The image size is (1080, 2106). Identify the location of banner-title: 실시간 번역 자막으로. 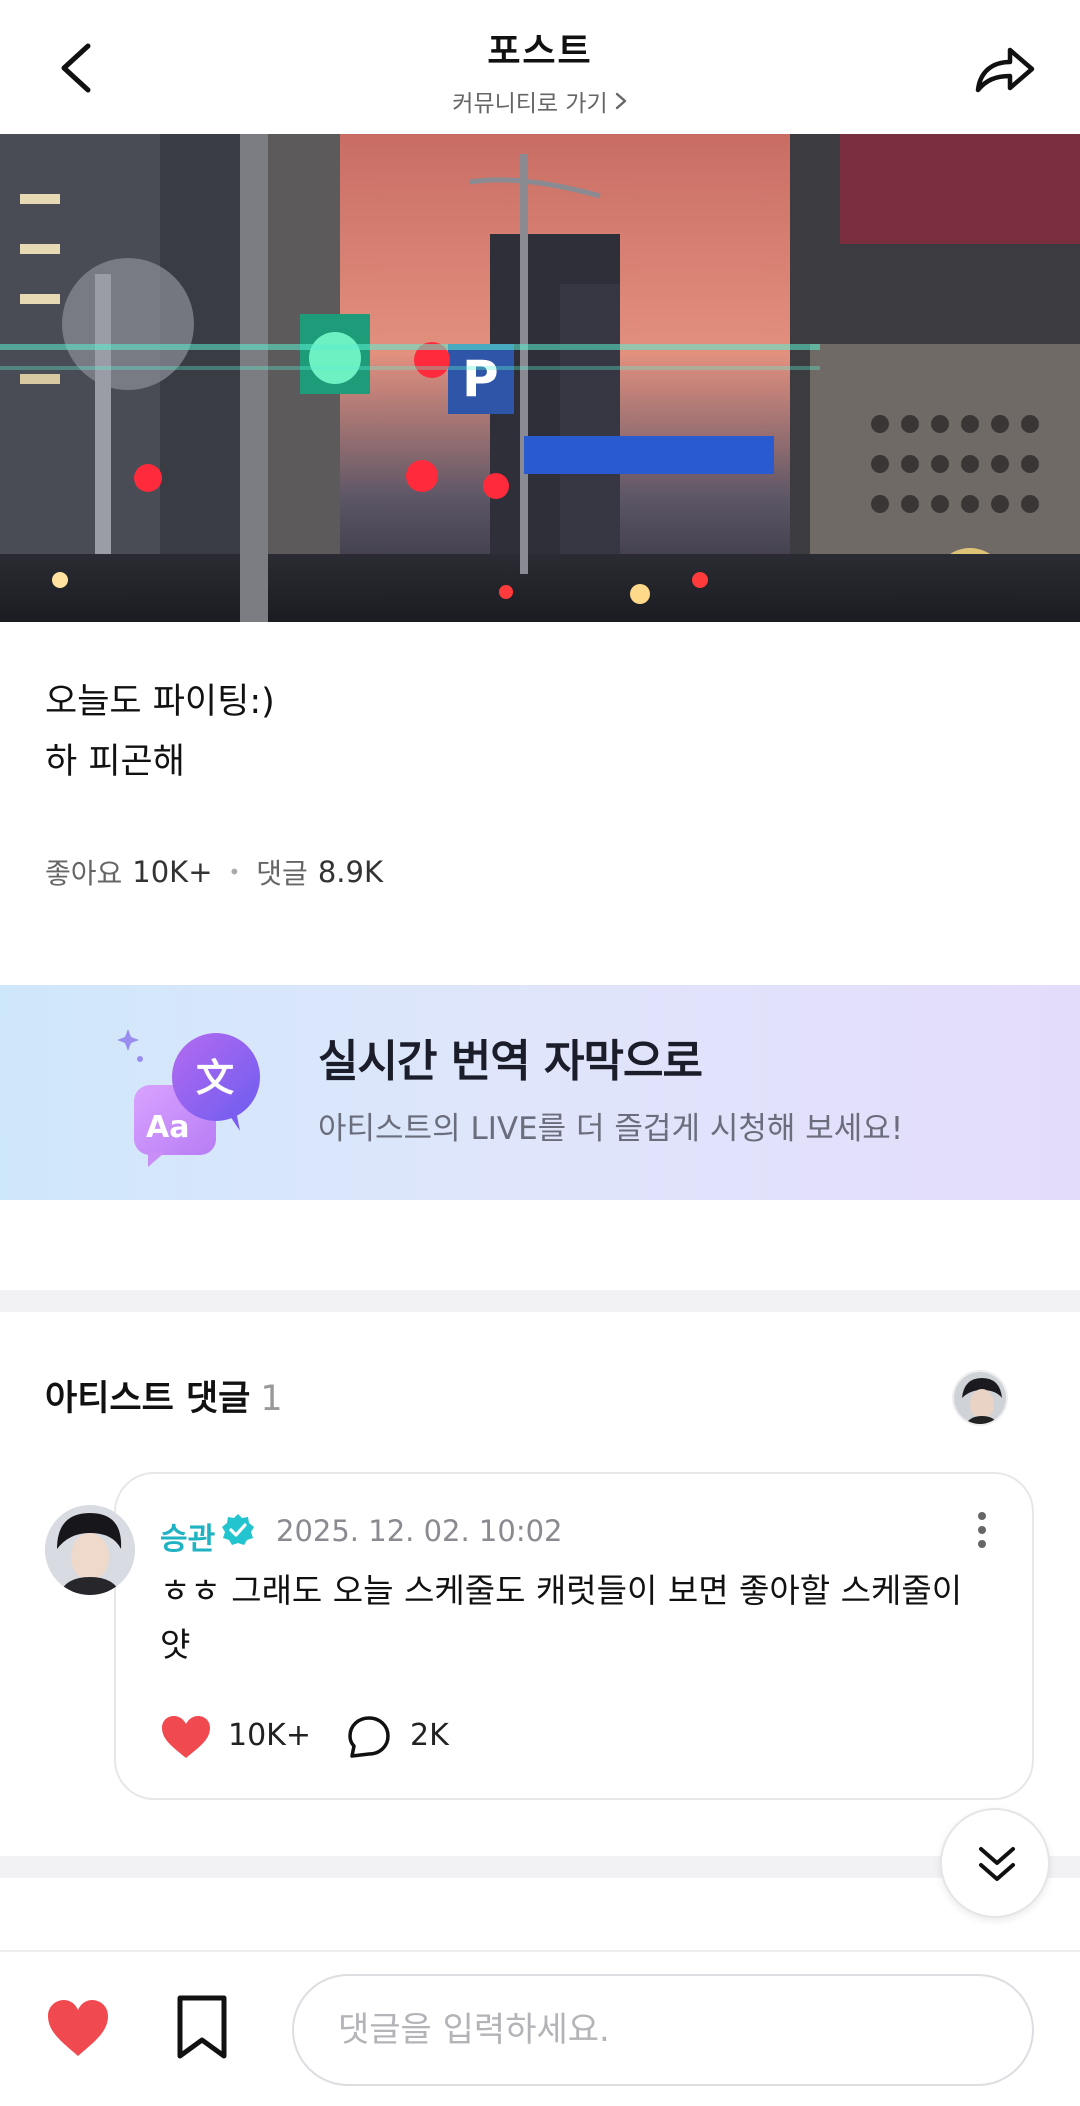
(510, 1061).